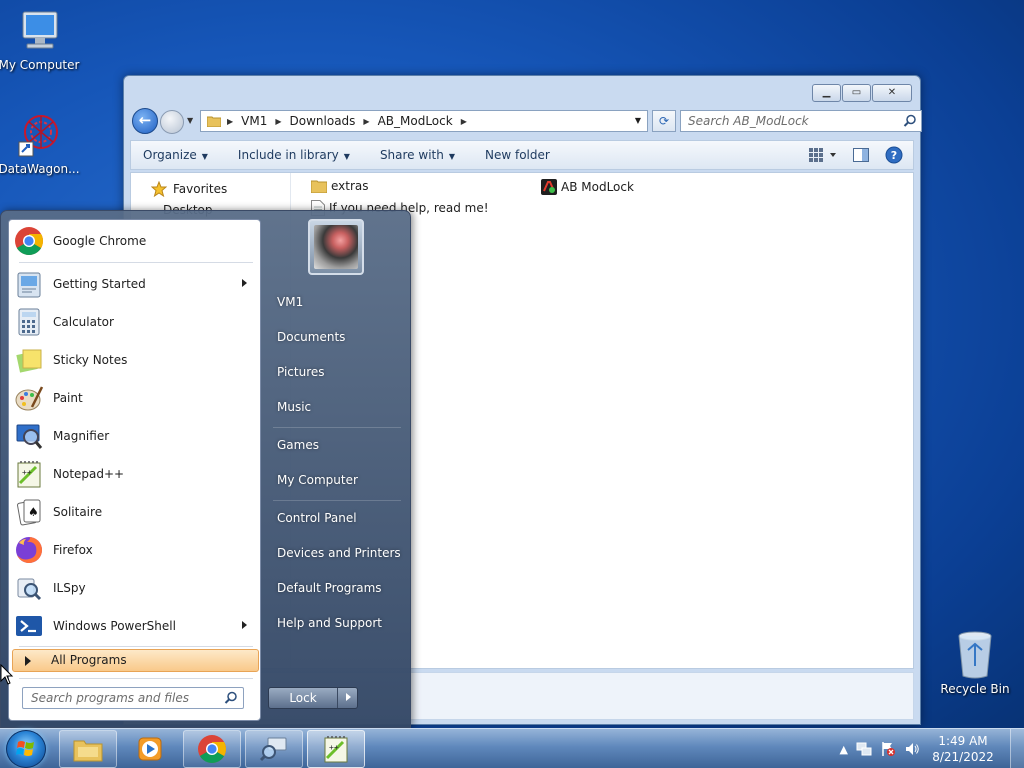 The width and height of the screenshot is (1024, 768). What do you see at coordinates (894, 155) in the screenshot?
I see `help-icon: ?` at bounding box center [894, 155].